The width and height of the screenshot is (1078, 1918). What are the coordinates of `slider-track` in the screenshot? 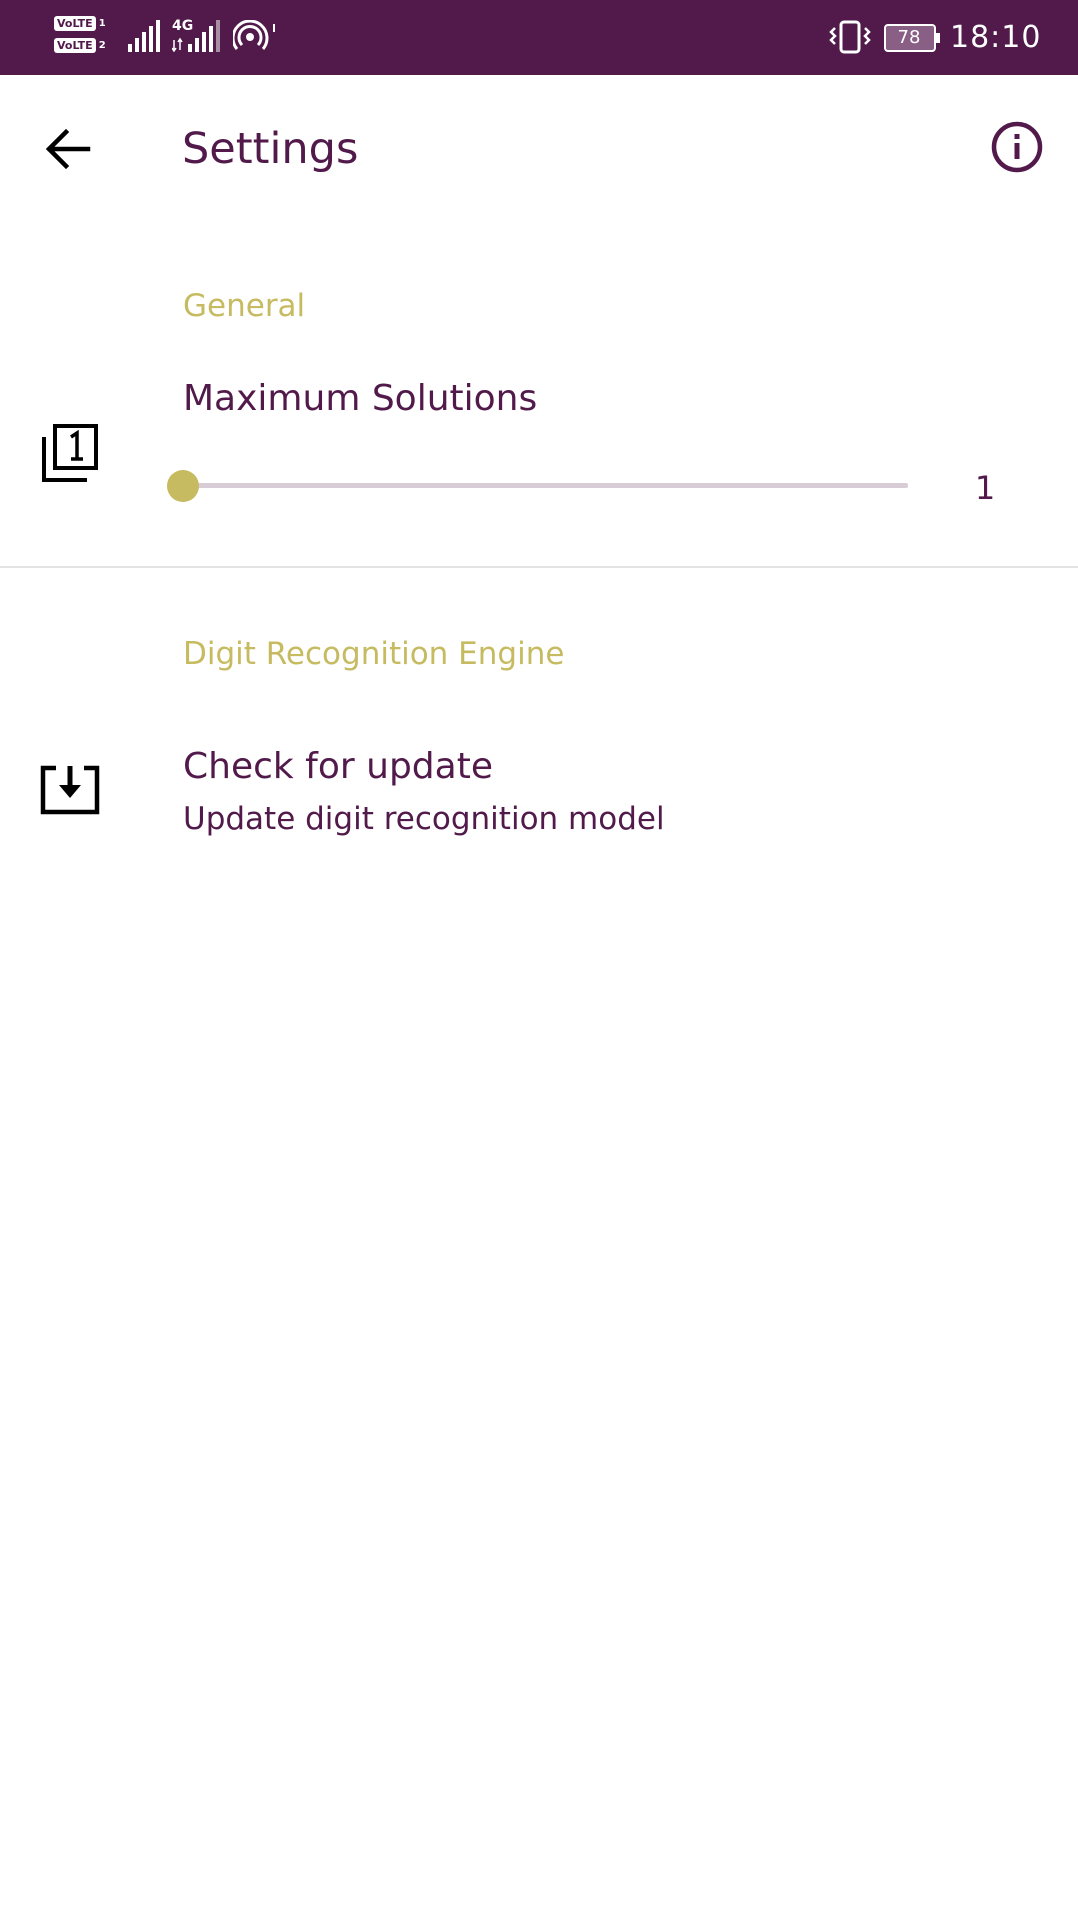 It's located at (545, 485).